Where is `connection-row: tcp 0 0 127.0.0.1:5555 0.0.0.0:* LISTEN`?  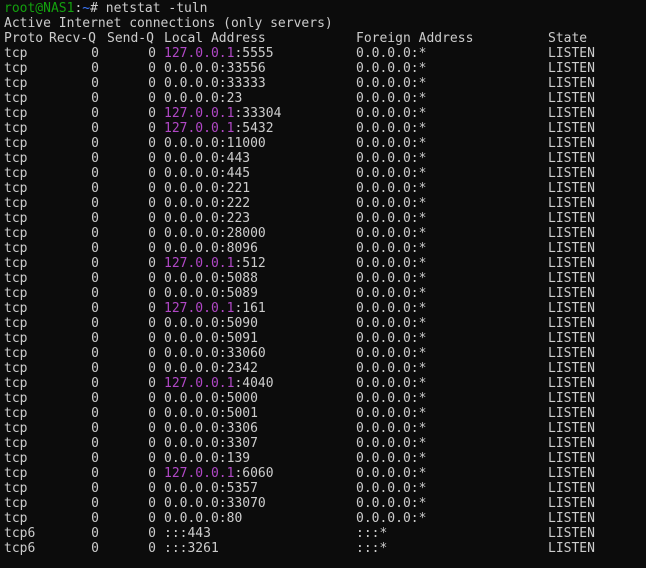 connection-row: tcp 0 0 127.0.0.1:5555 0.0.0.0:* LISTEN is located at coordinates (323, 53).